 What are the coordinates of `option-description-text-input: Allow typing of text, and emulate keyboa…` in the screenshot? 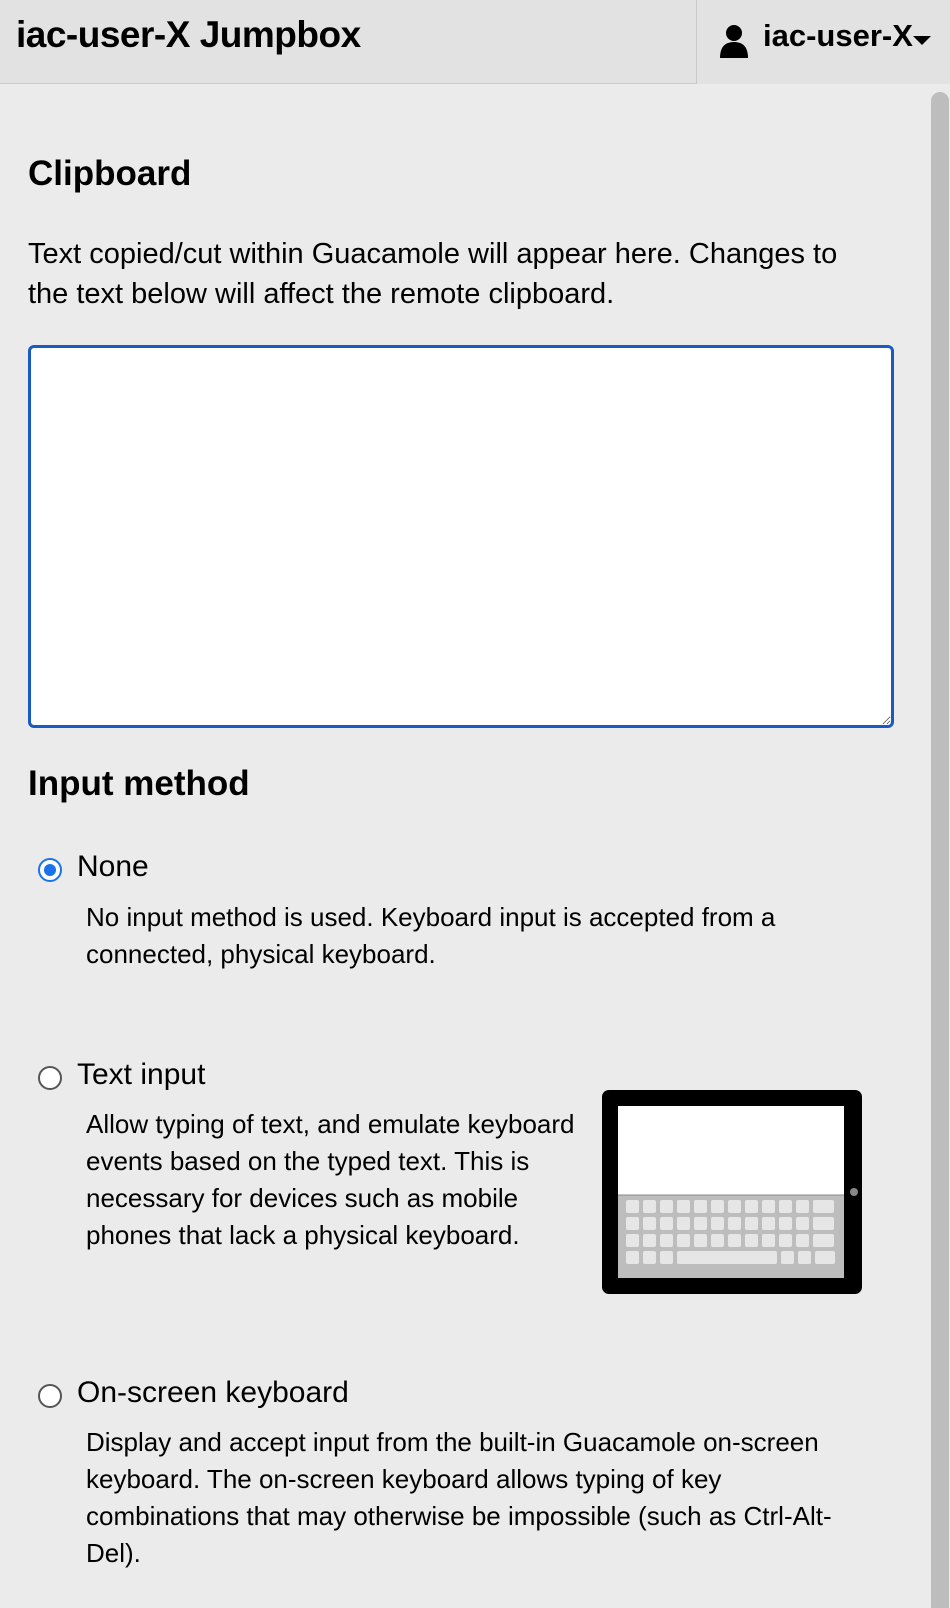 It's located at (330, 1179).